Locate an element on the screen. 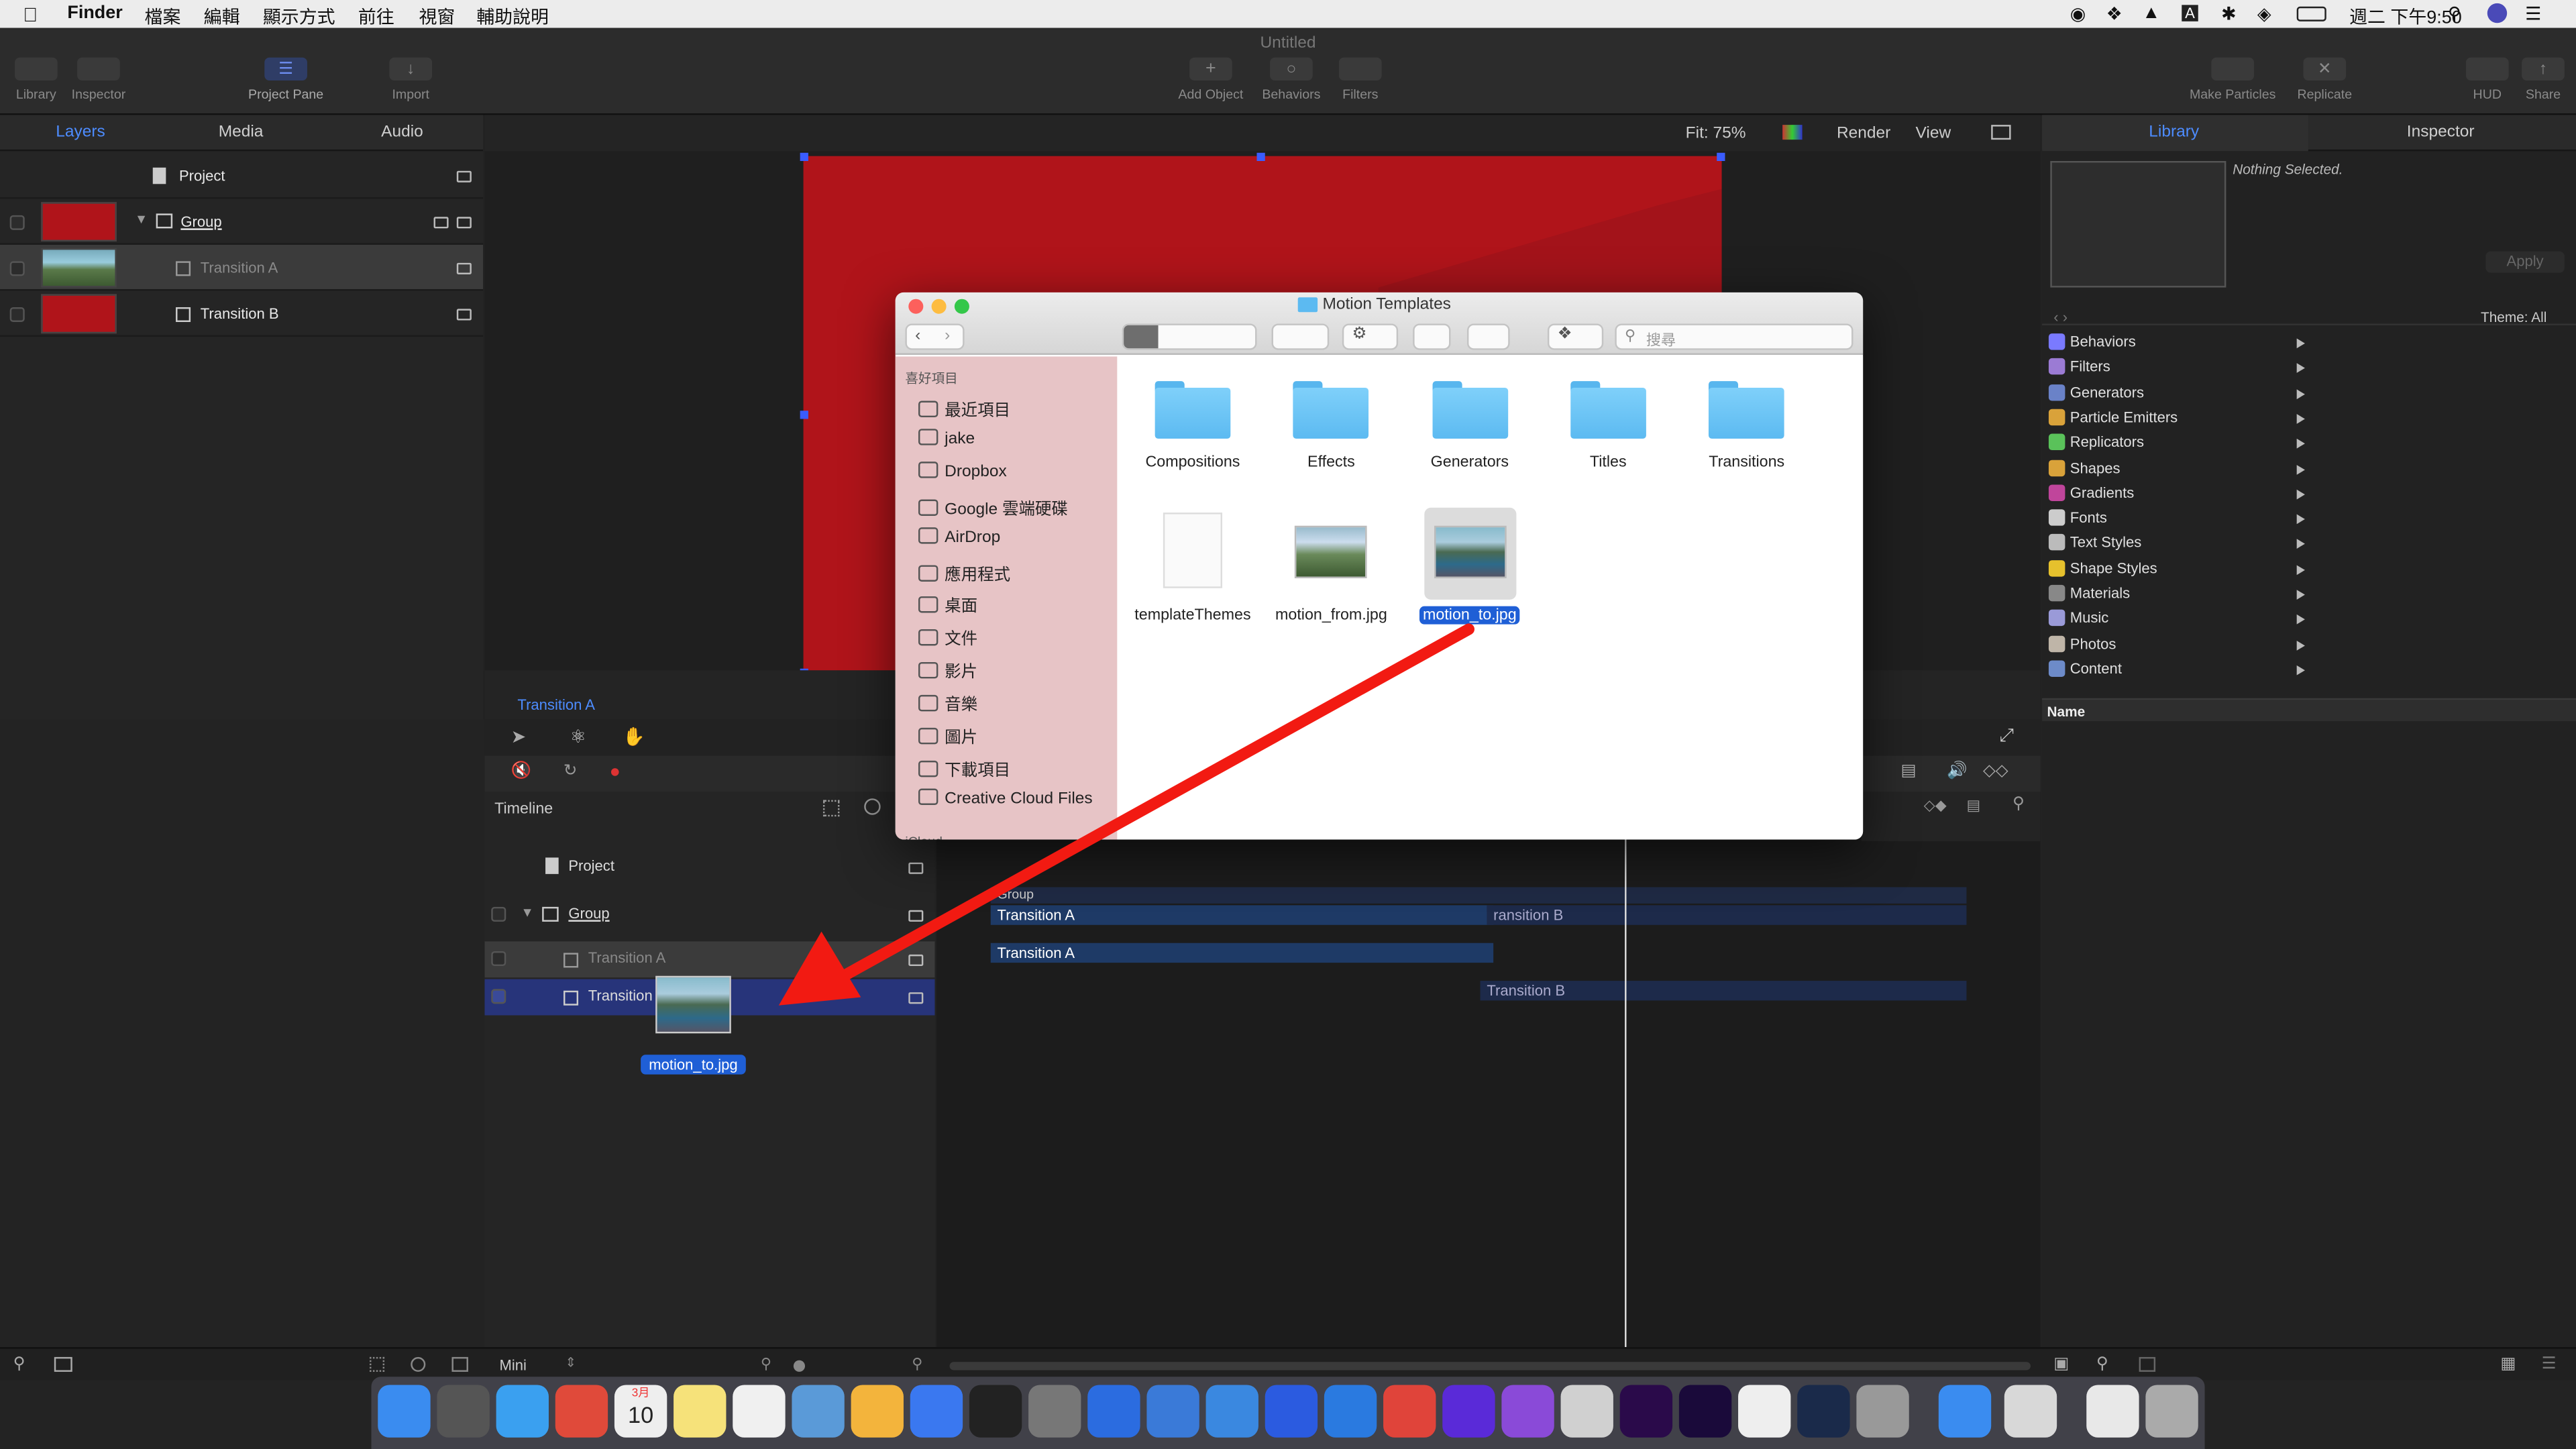 The height and width of the screenshot is (1449, 2576). after-effects-dock-icon is located at coordinates (1705, 1411).